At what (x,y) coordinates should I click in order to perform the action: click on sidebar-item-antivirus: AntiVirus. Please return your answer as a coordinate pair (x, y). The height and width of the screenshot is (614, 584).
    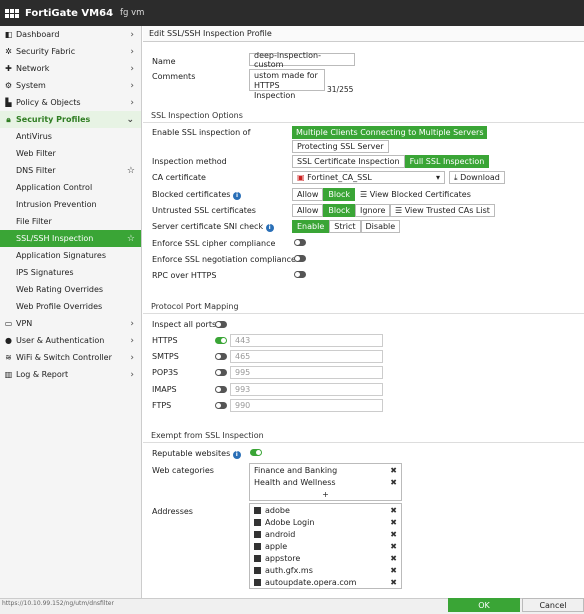
    Looking at the image, I should click on (70, 136).